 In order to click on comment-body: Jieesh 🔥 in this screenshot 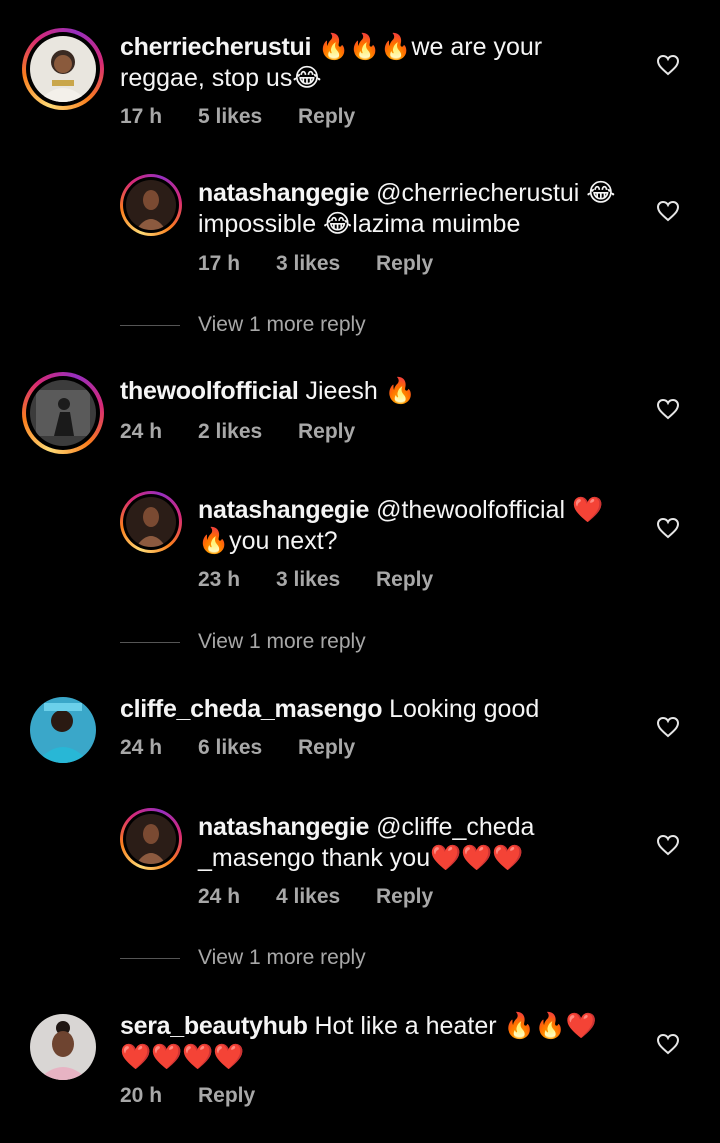, I will do `click(360, 391)`.